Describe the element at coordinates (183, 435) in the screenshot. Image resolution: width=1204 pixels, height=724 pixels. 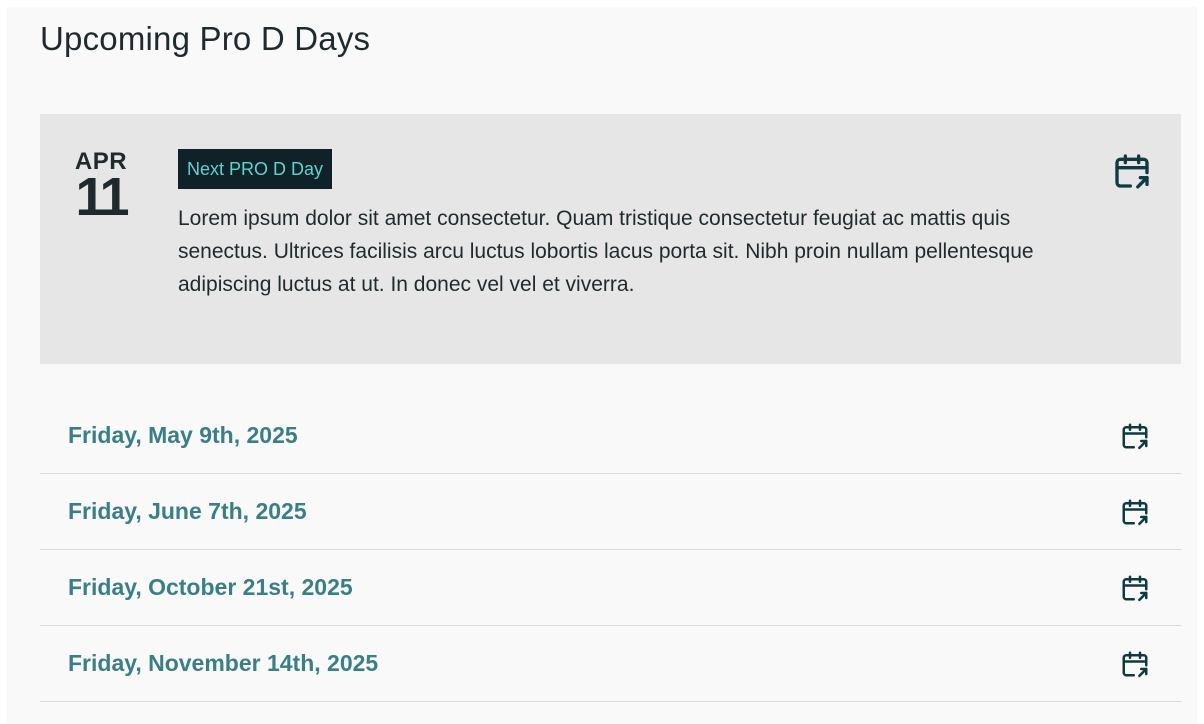
I see `event-date: Friday, May 9th, 2025` at that location.